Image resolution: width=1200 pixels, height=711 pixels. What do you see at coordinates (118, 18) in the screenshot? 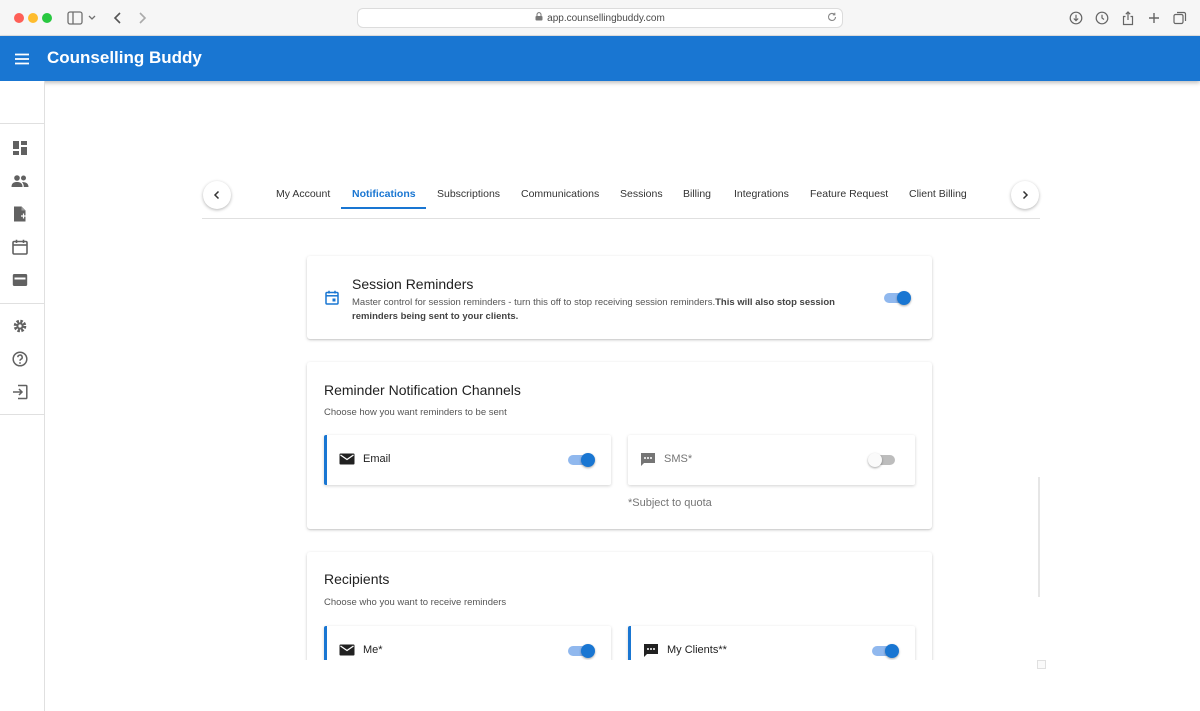
I see `back-icon` at bounding box center [118, 18].